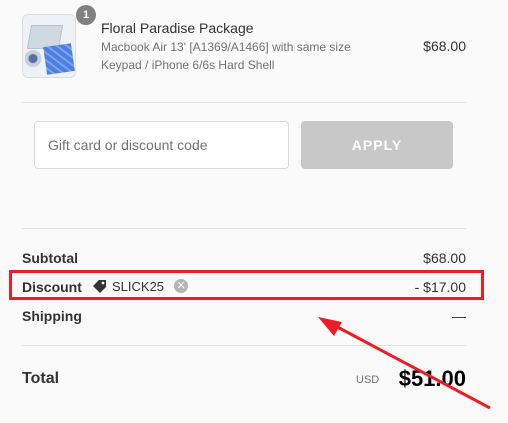 This screenshot has height=423, width=508. Describe the element at coordinates (161, 145) in the screenshot. I see `discount-code-input` at that location.